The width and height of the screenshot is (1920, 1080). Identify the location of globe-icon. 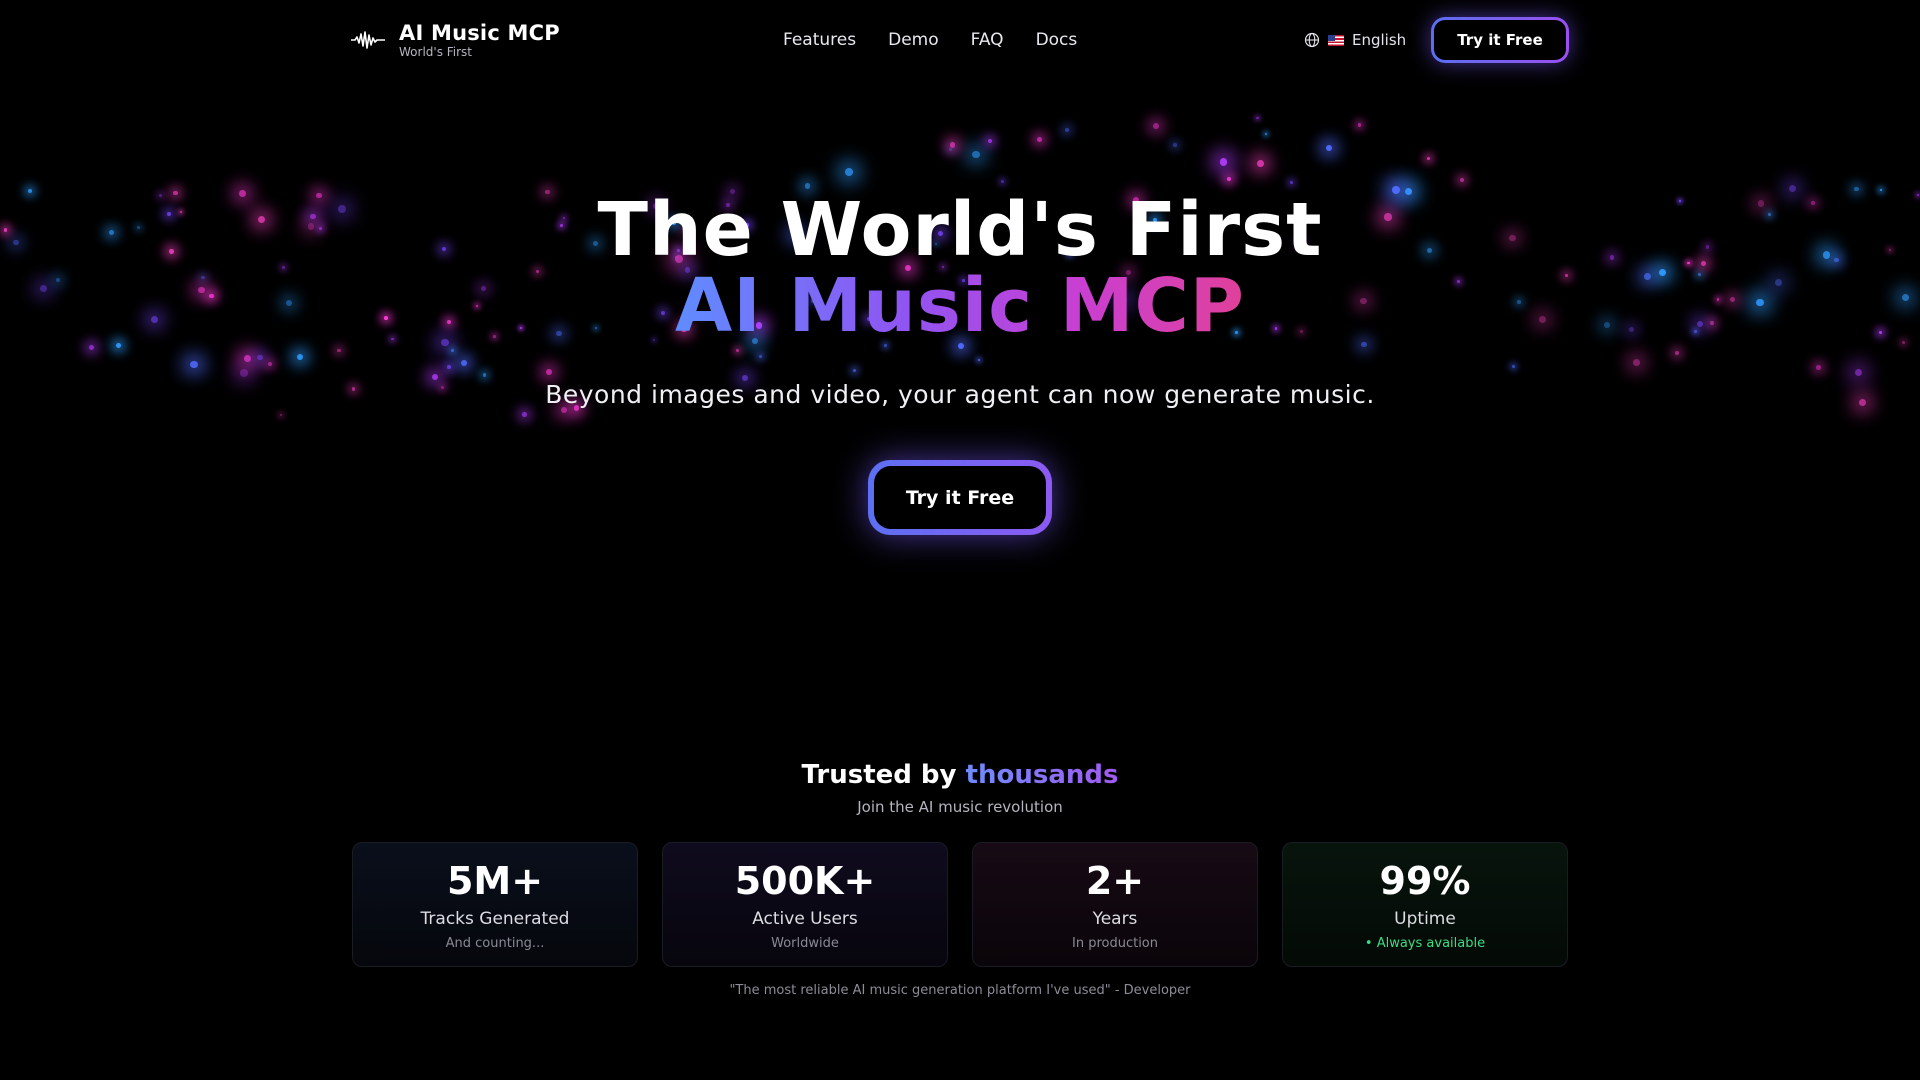
(1312, 40).